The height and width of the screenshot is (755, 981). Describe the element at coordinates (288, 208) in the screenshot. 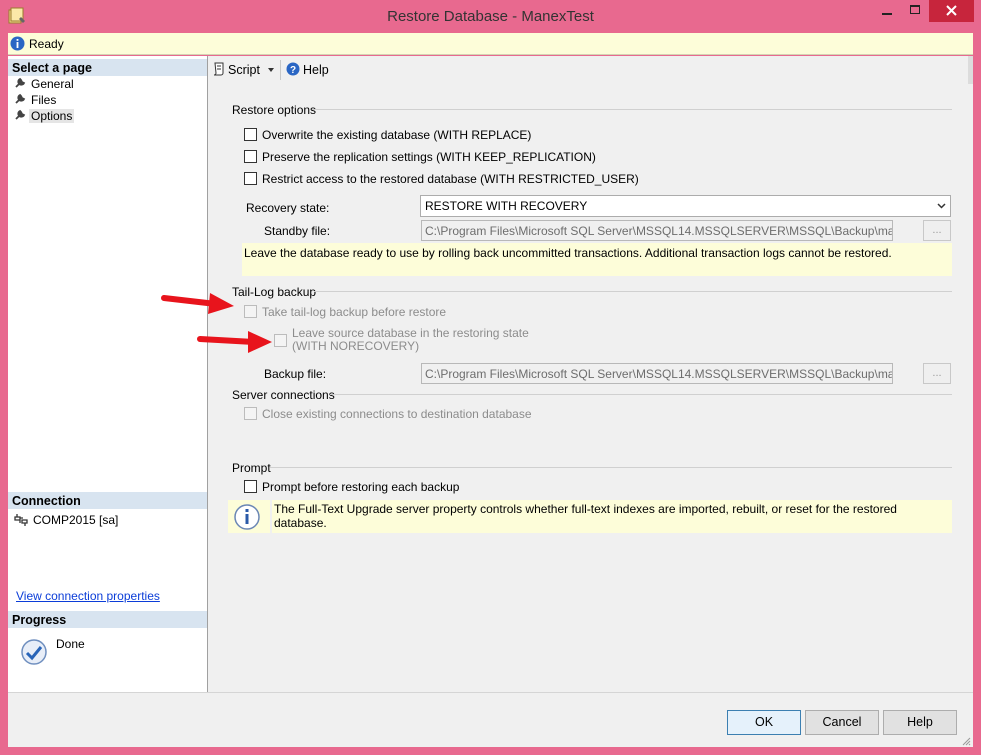

I see `recovery-state-label: Recovery state:` at that location.